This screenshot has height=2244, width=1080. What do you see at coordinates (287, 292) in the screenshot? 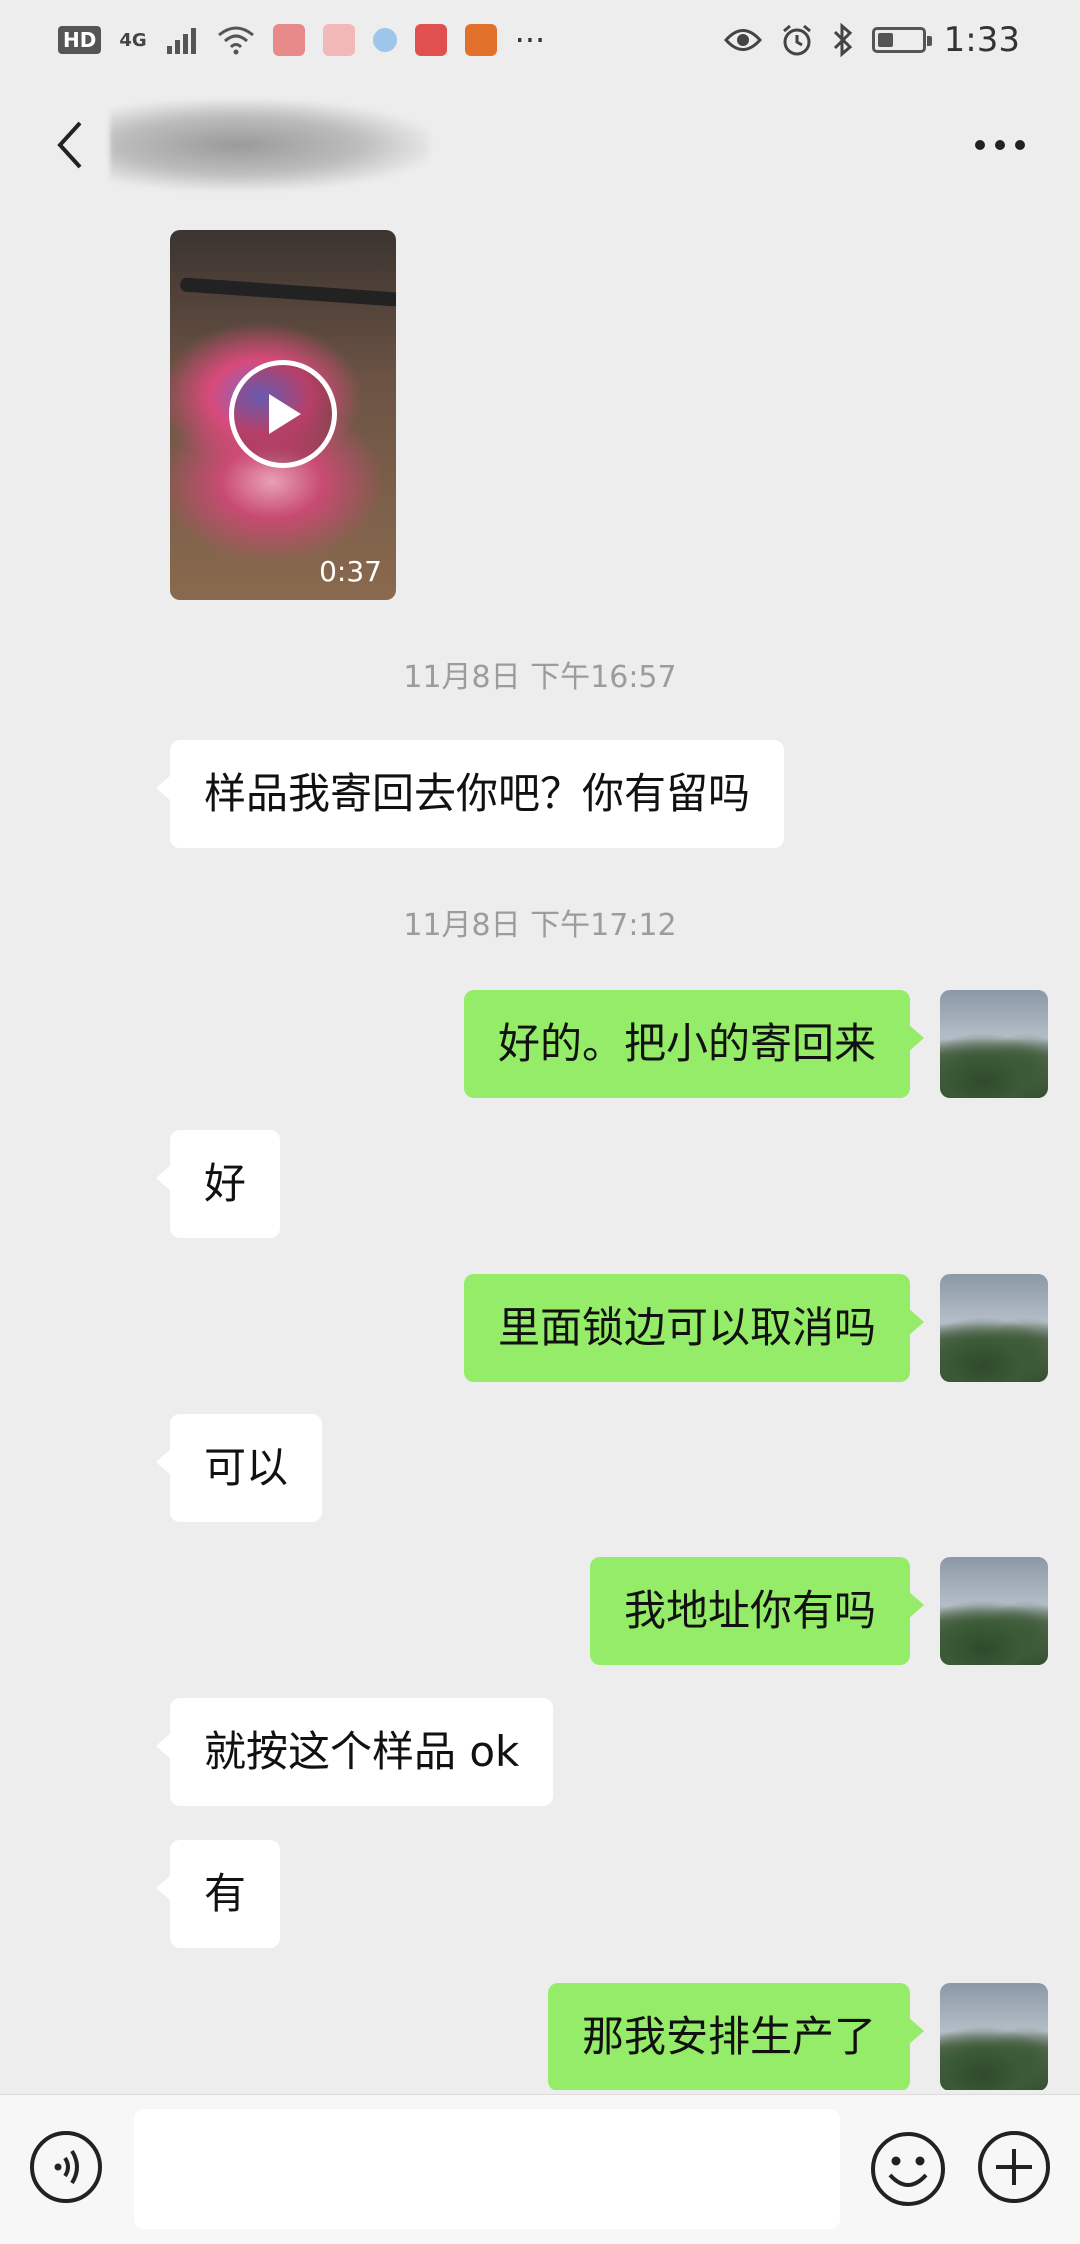
I see `video-thumbnail` at bounding box center [287, 292].